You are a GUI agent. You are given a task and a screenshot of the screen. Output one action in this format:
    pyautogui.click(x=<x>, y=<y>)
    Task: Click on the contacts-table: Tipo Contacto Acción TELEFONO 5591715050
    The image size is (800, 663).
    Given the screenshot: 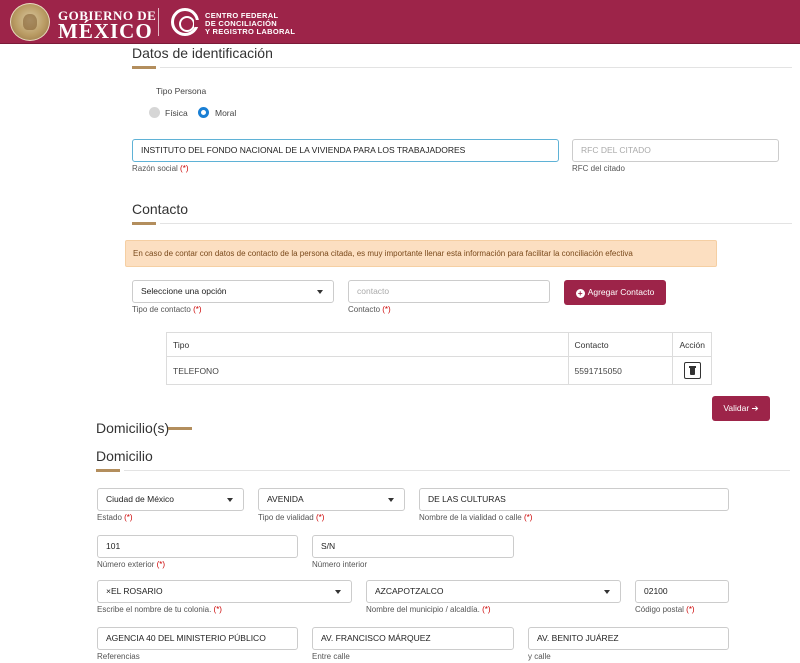 What is the action you would take?
    pyautogui.click(x=439, y=358)
    